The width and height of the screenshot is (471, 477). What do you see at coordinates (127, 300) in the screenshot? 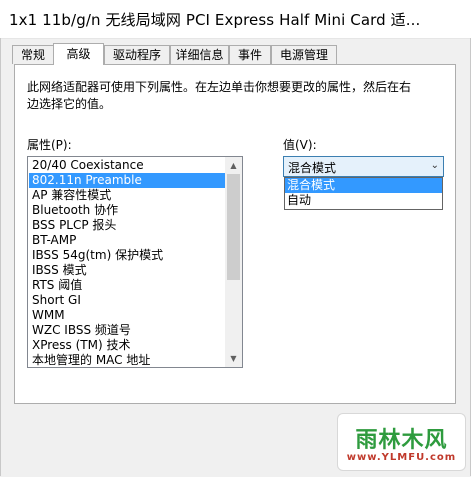
I see `list-item: Short GI` at bounding box center [127, 300].